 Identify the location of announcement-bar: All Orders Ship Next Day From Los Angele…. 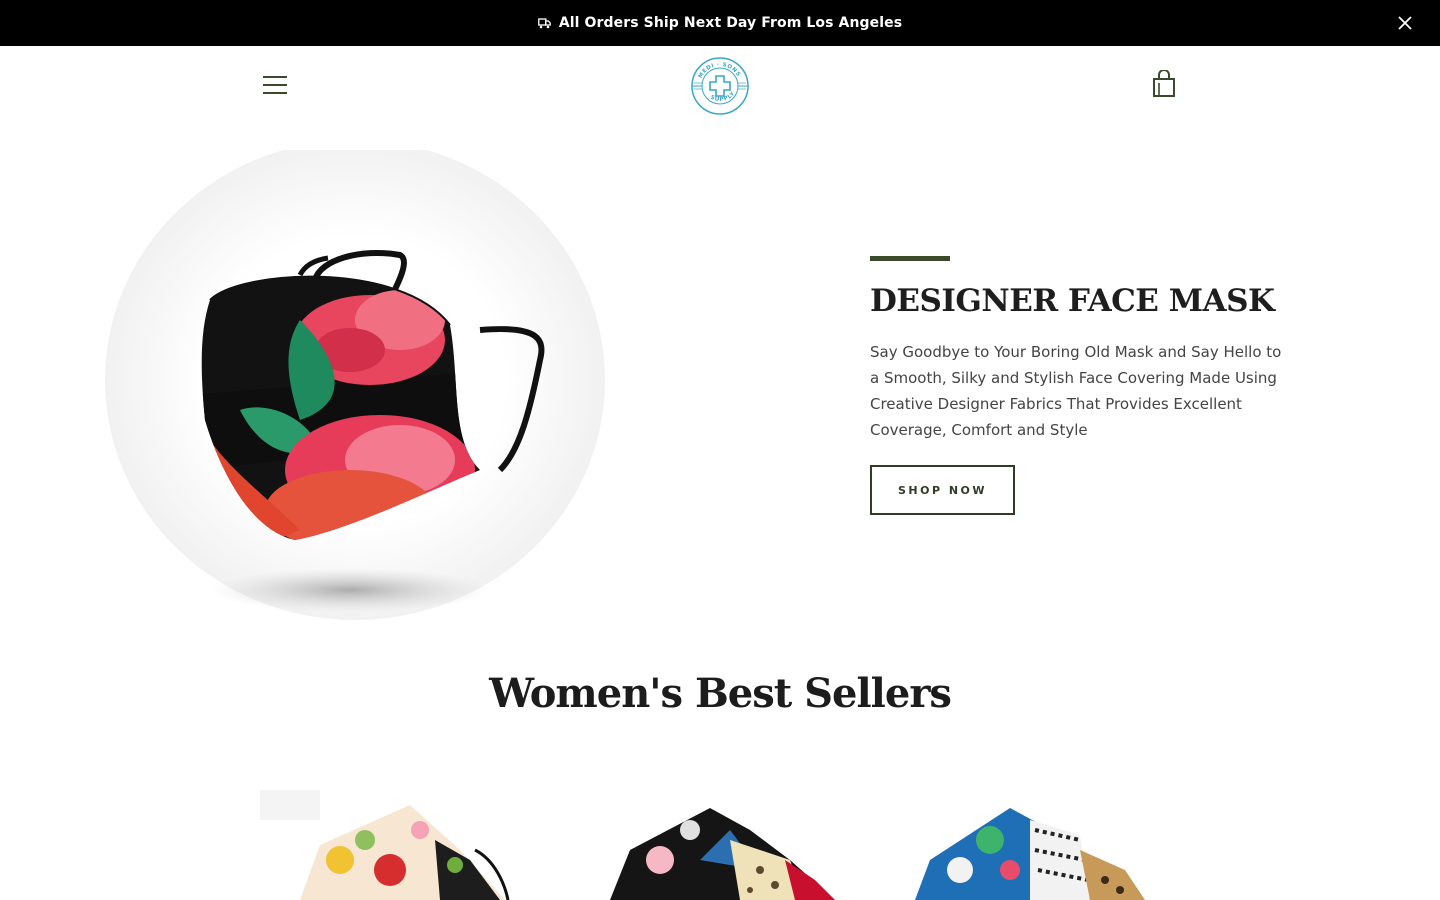
(720, 23).